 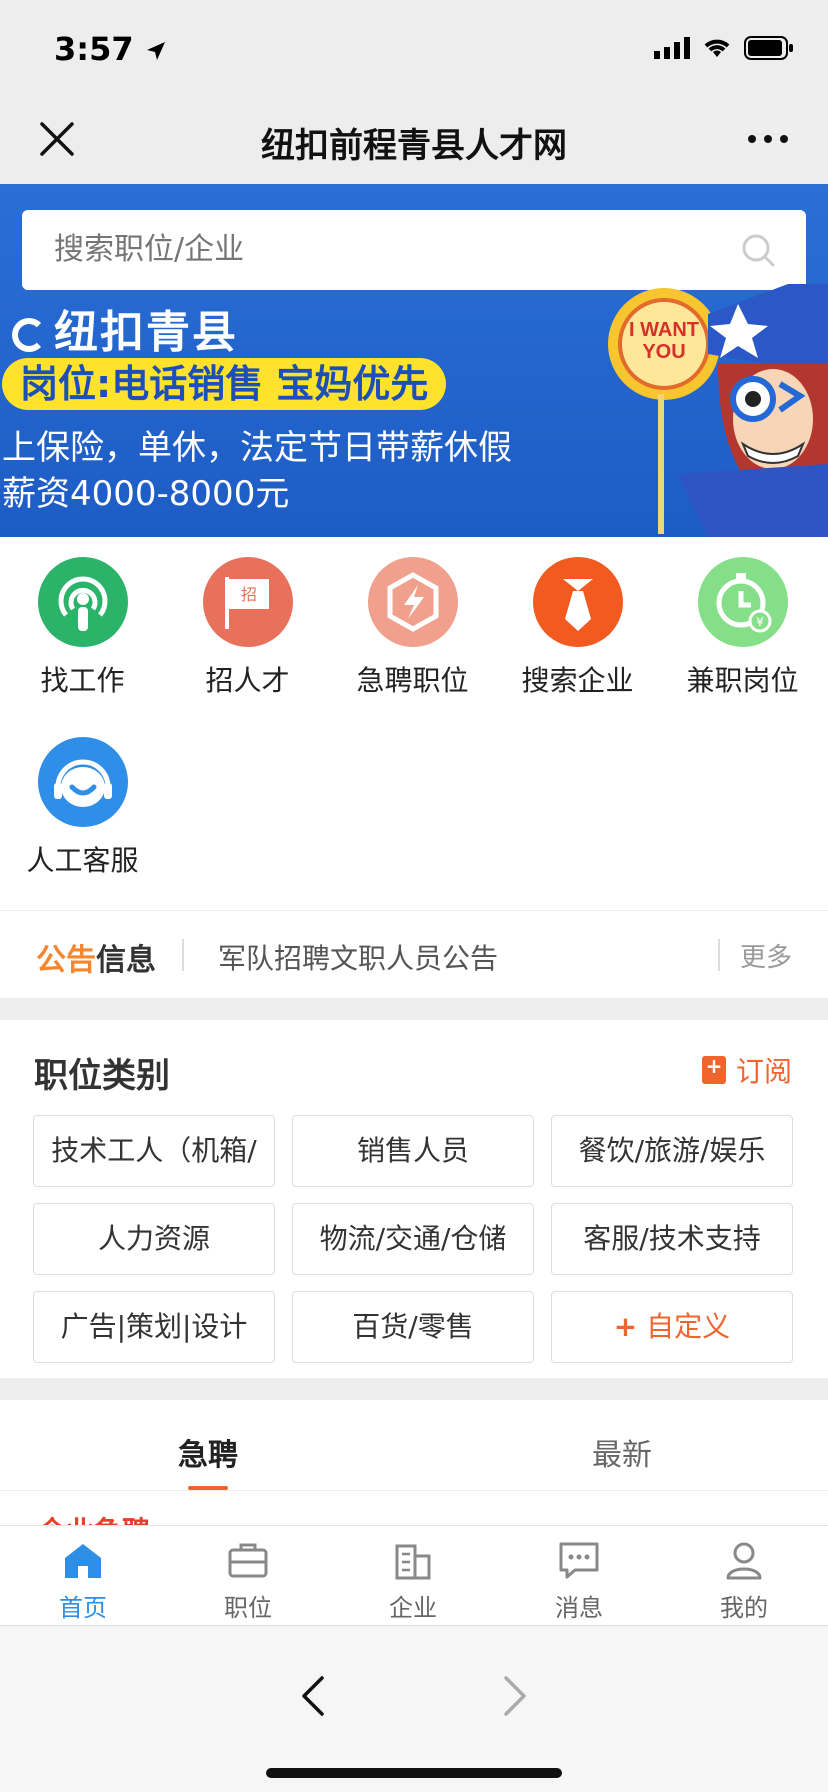 What do you see at coordinates (154, 1151) in the screenshot?
I see `category-button: 技术工人（机箱/` at bounding box center [154, 1151].